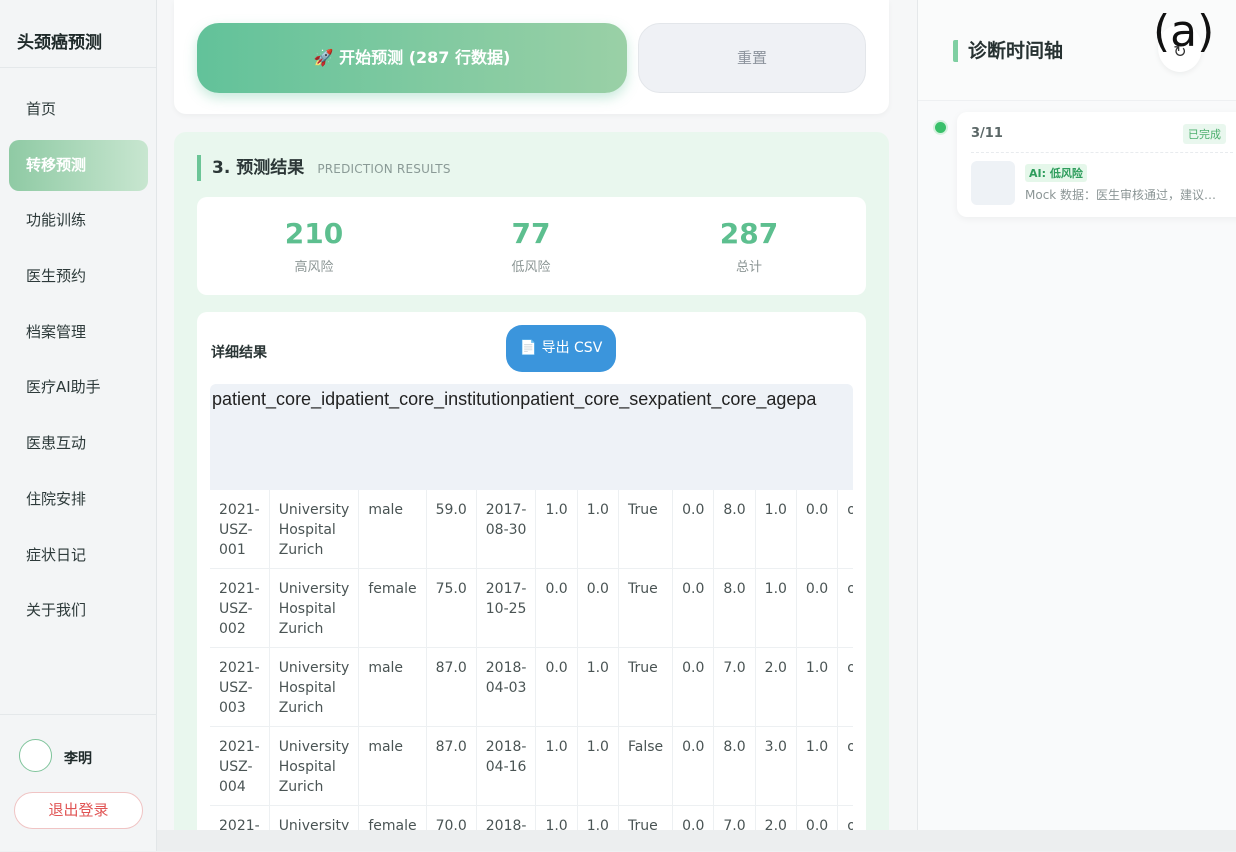 The image size is (1236, 852). I want to click on table-cell: 70.0, so click(451, 818).